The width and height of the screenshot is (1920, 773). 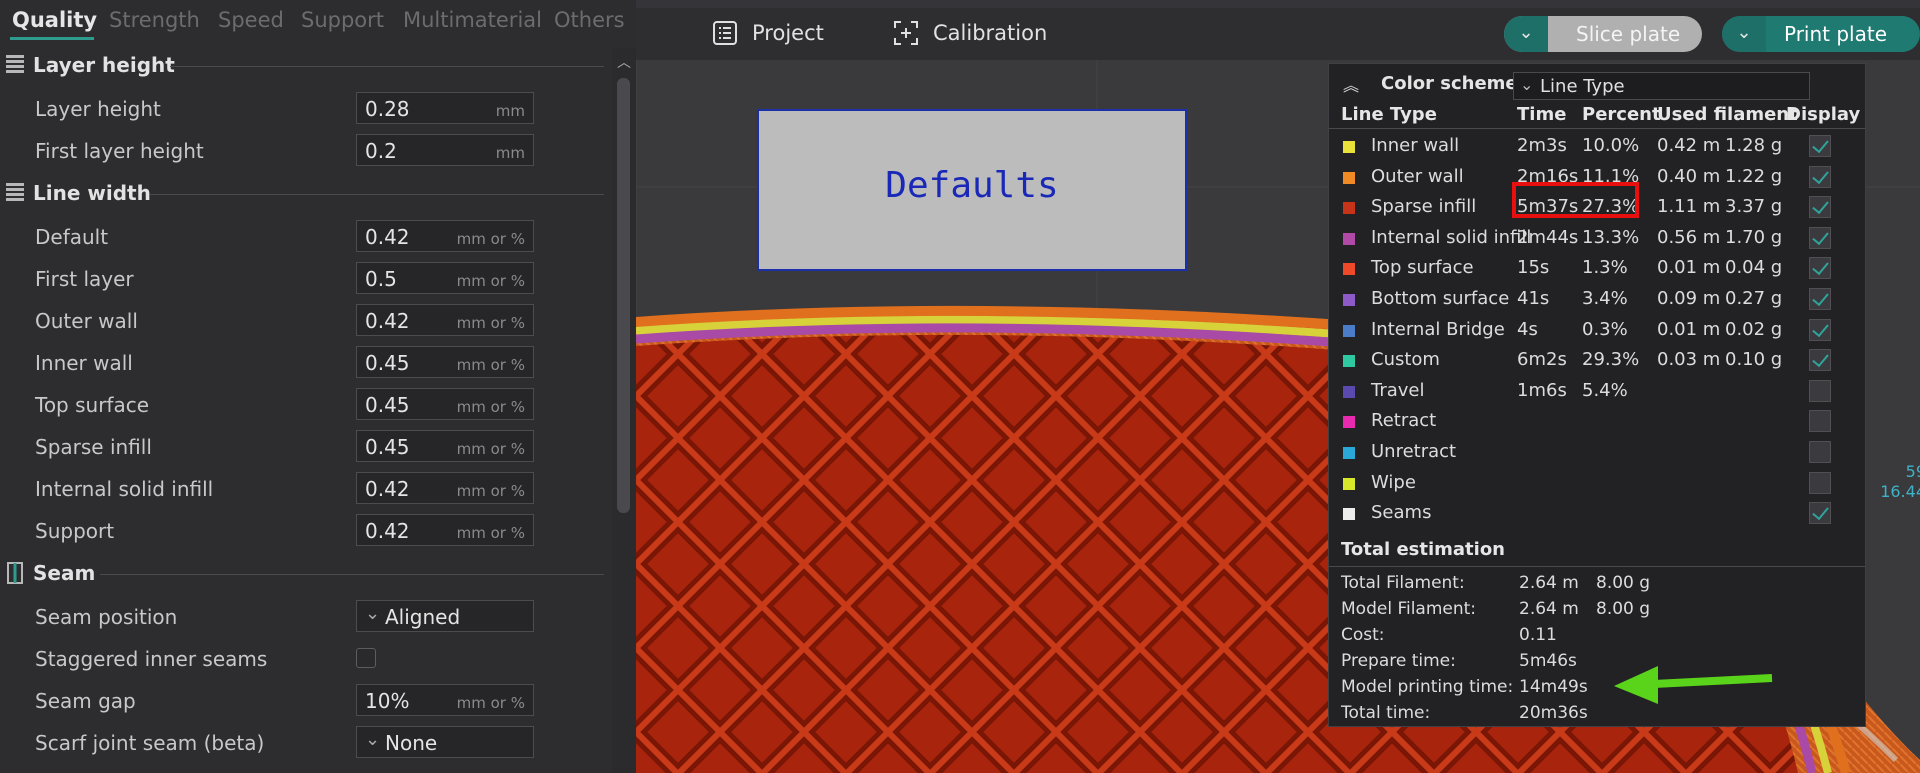 I want to click on tab-support: Support, so click(x=342, y=20).